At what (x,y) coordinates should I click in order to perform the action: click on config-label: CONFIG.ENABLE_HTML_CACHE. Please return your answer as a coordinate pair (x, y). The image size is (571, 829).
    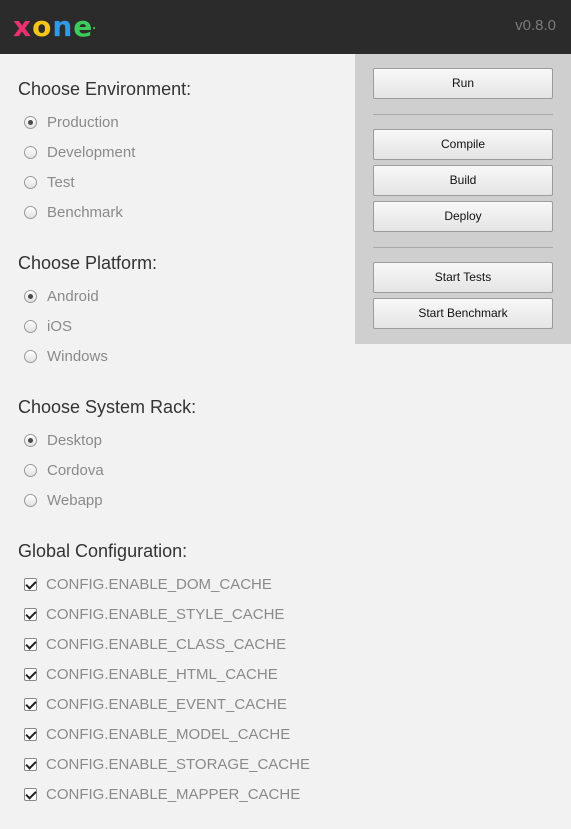
    Looking at the image, I should click on (162, 674).